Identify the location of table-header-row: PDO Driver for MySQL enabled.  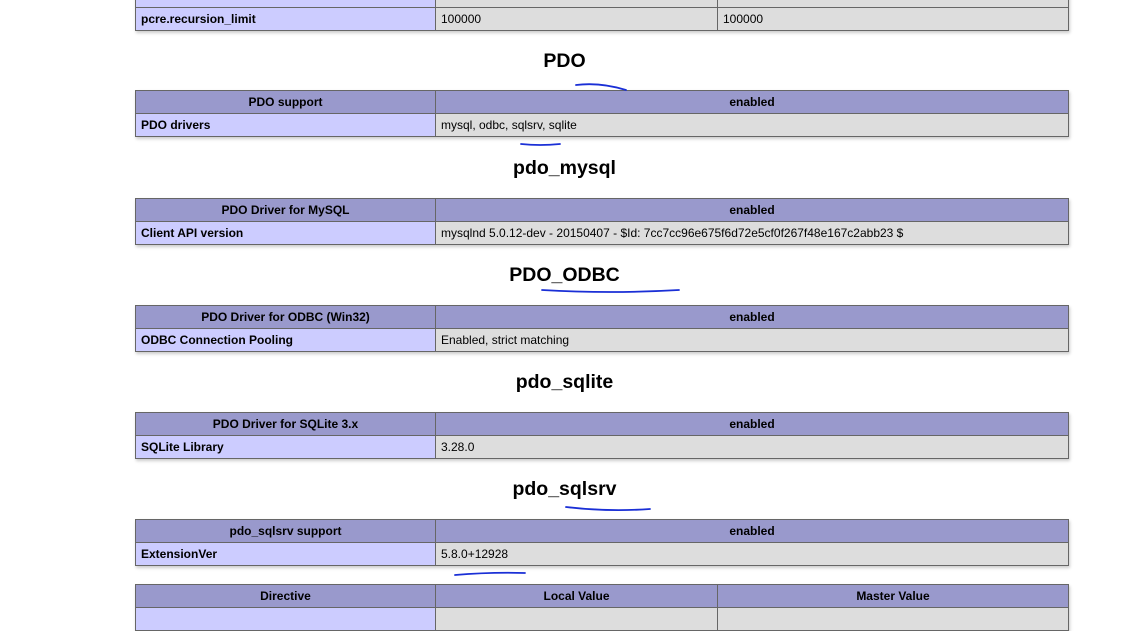
(602, 210).